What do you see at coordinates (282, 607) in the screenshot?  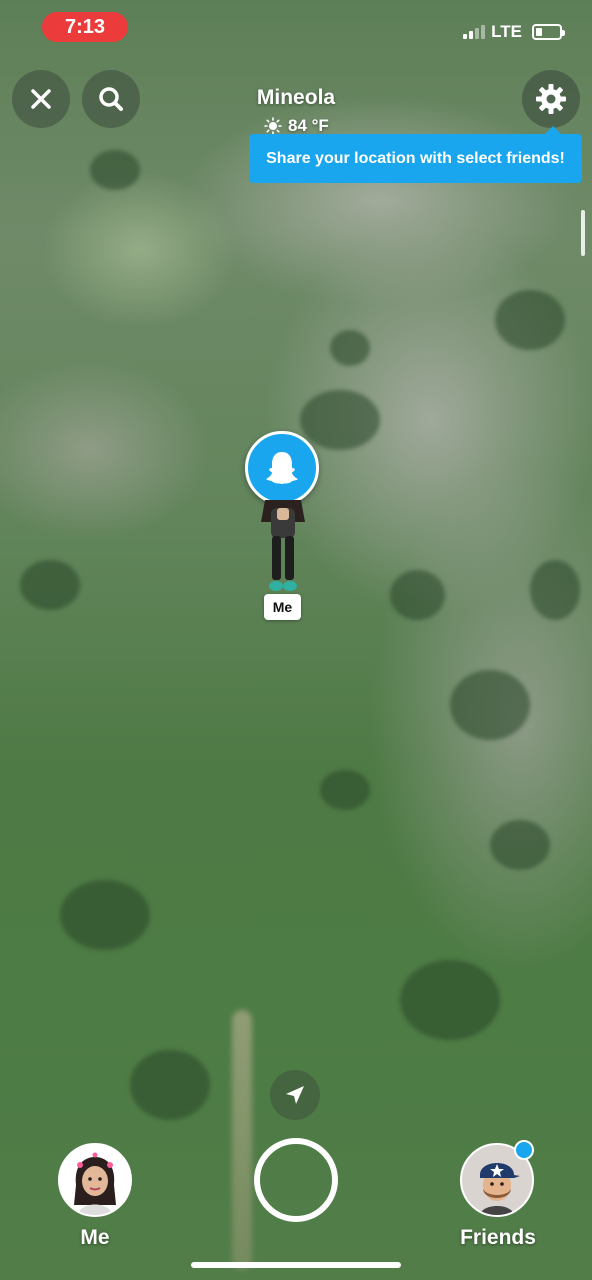 I see `map-me-label: Me` at bounding box center [282, 607].